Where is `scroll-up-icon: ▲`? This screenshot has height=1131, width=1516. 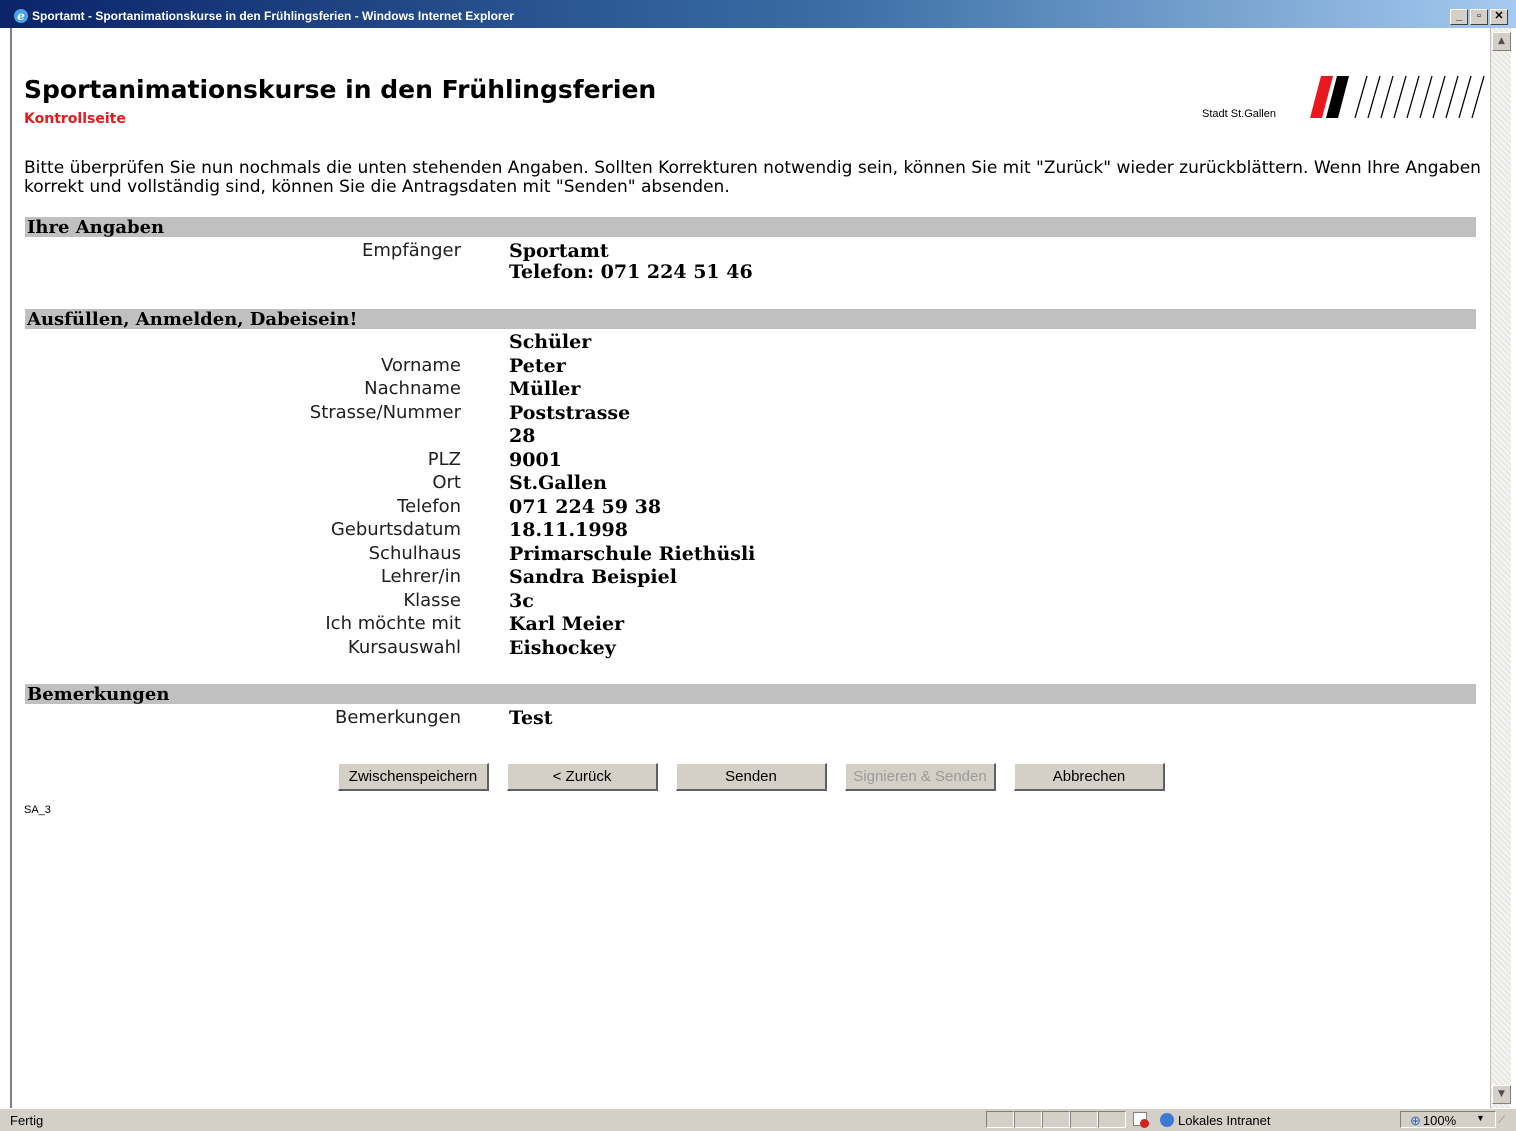 scroll-up-icon: ▲ is located at coordinates (1501, 41).